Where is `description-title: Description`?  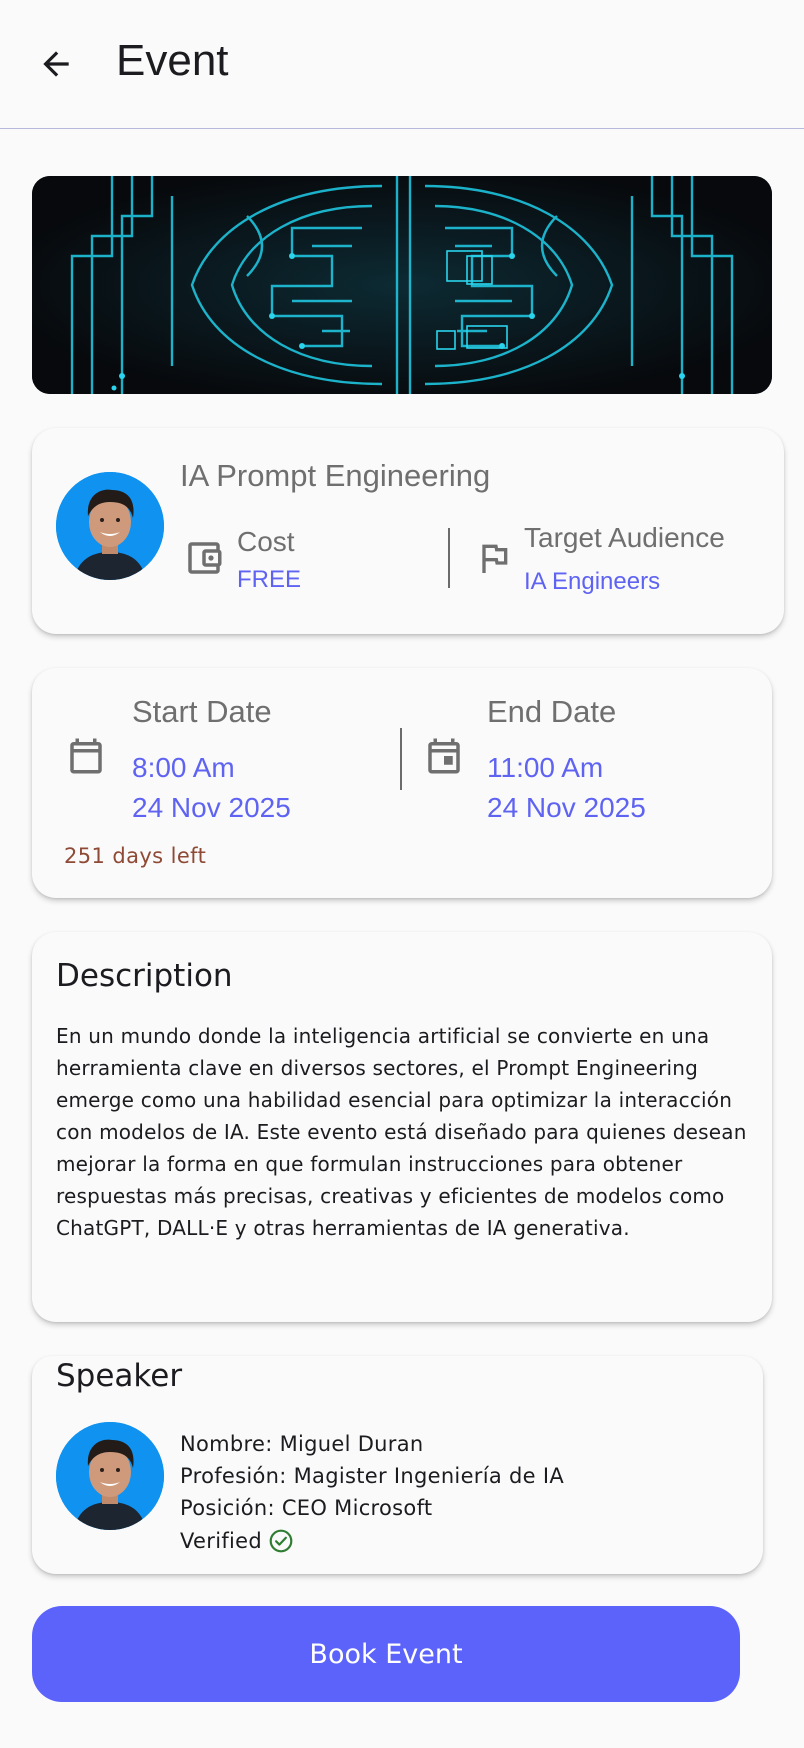
description-title: Description is located at coordinates (144, 976).